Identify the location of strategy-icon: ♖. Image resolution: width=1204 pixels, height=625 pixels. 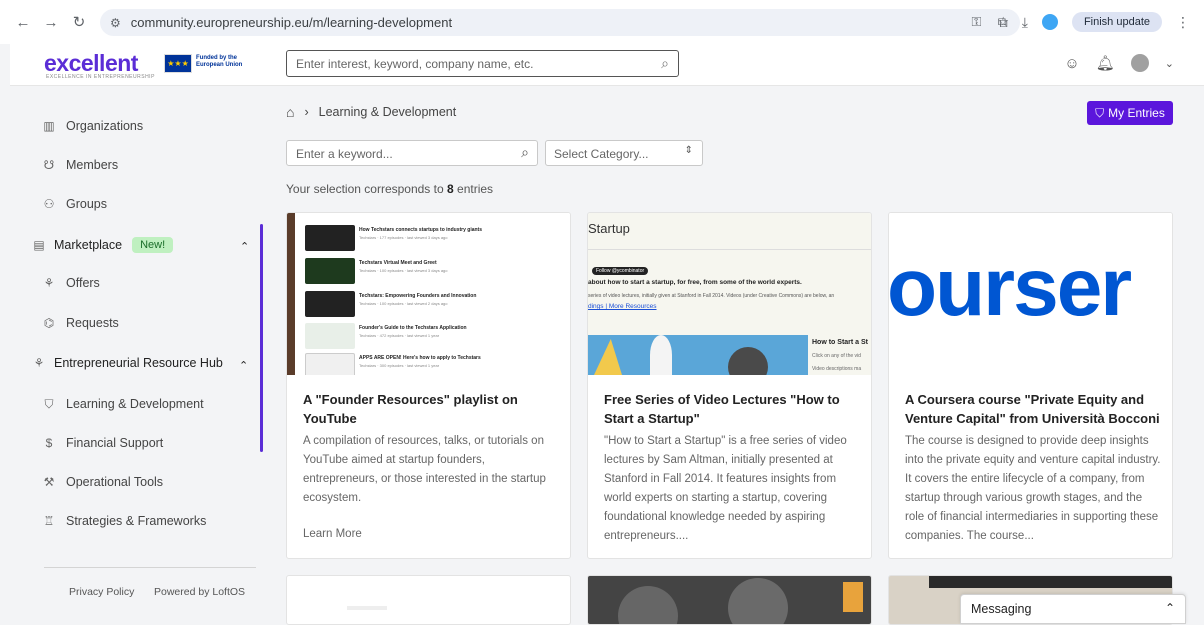
(49, 521).